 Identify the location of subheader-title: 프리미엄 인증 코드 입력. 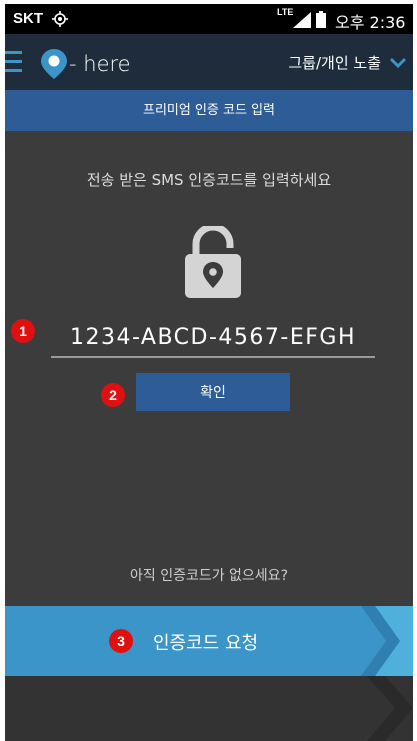
(209, 110).